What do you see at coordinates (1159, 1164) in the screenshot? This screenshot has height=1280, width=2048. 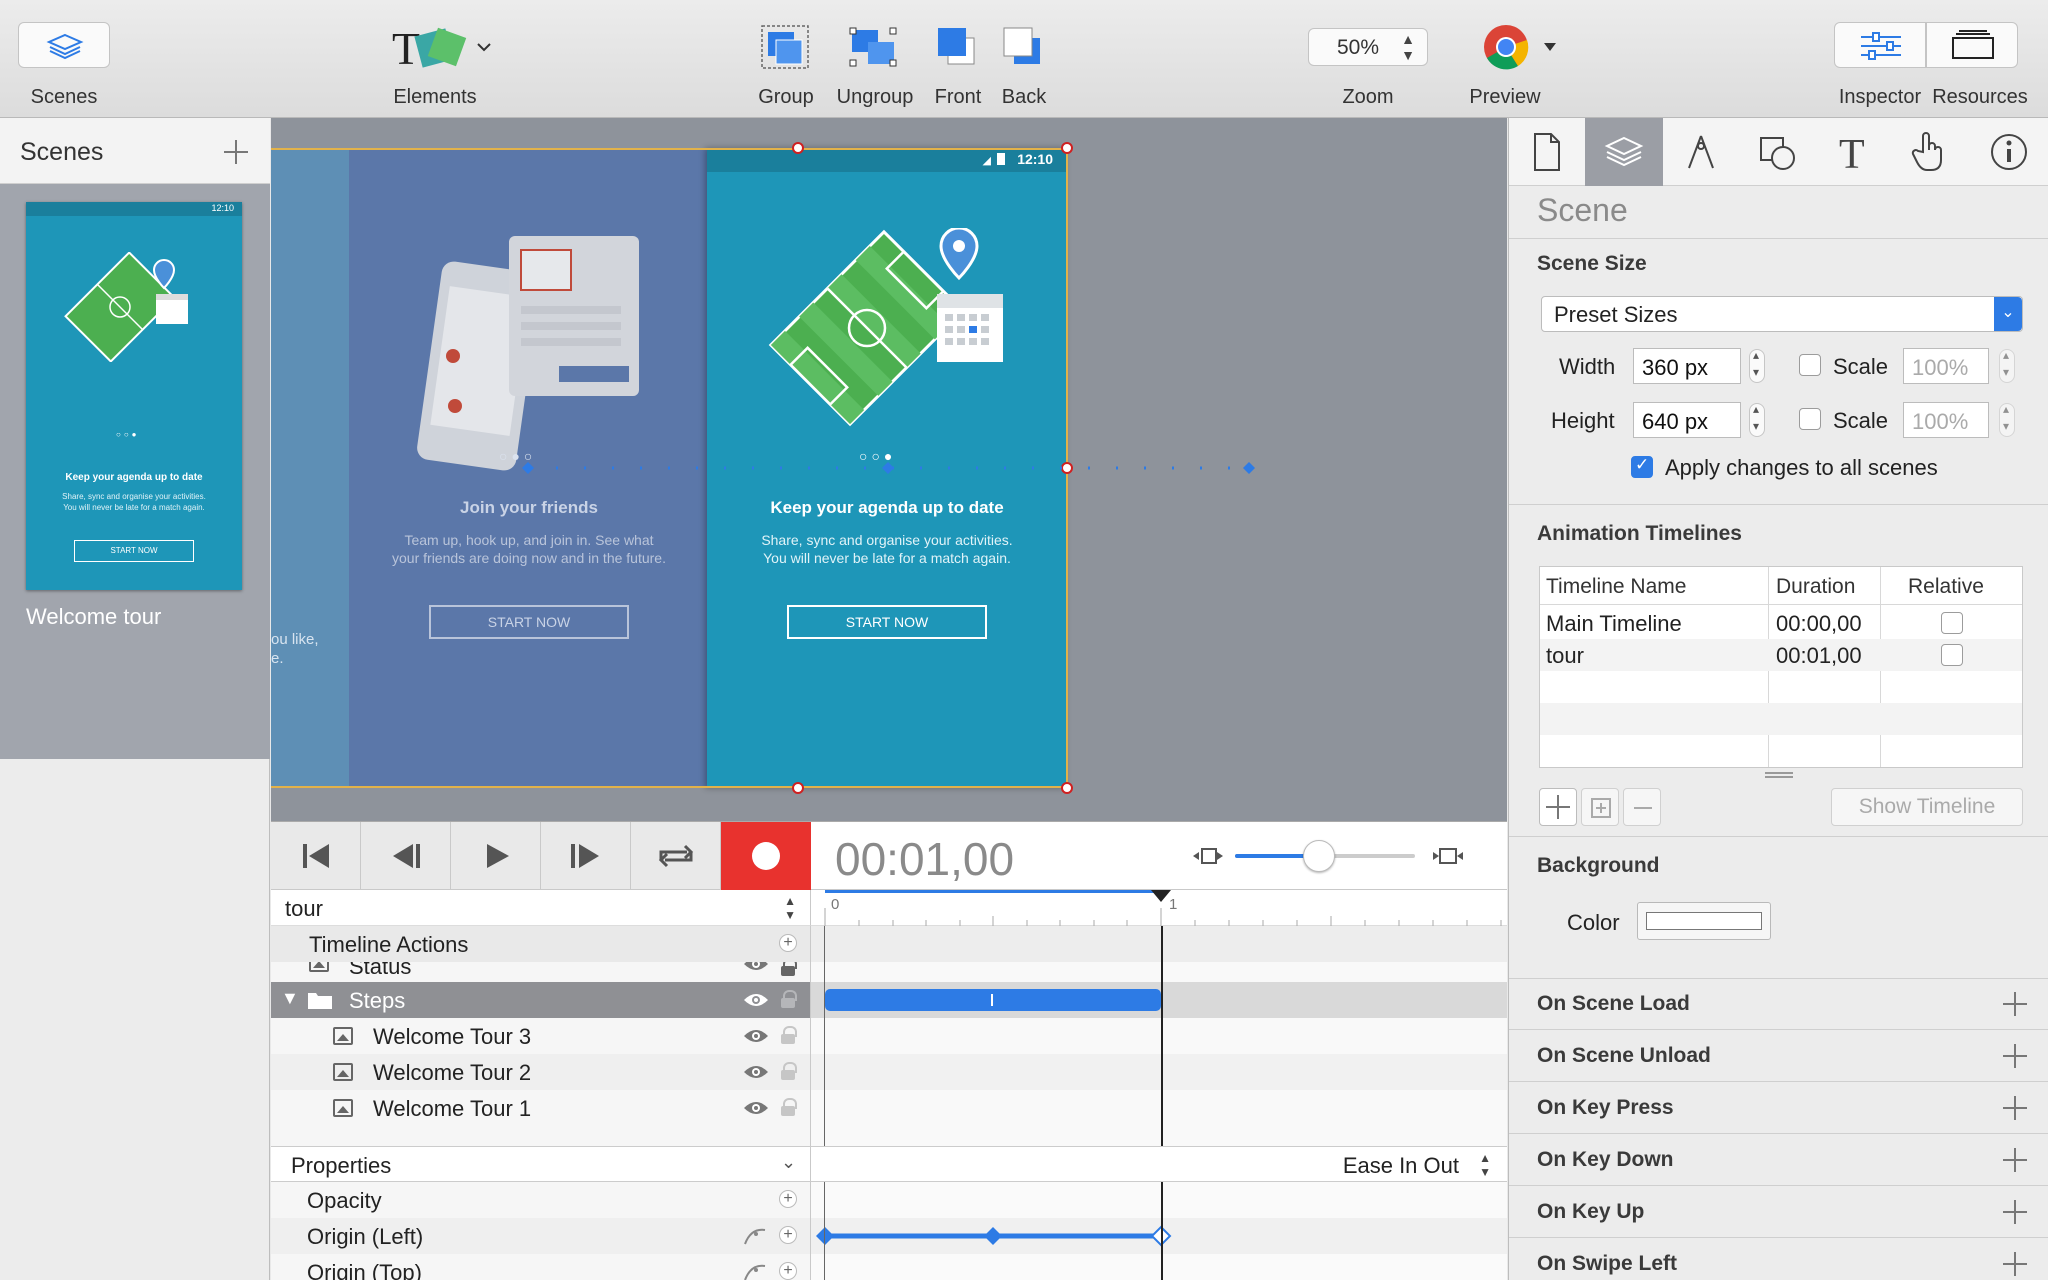 I see `easing-header: Ease In Out ▲ ▼` at bounding box center [1159, 1164].